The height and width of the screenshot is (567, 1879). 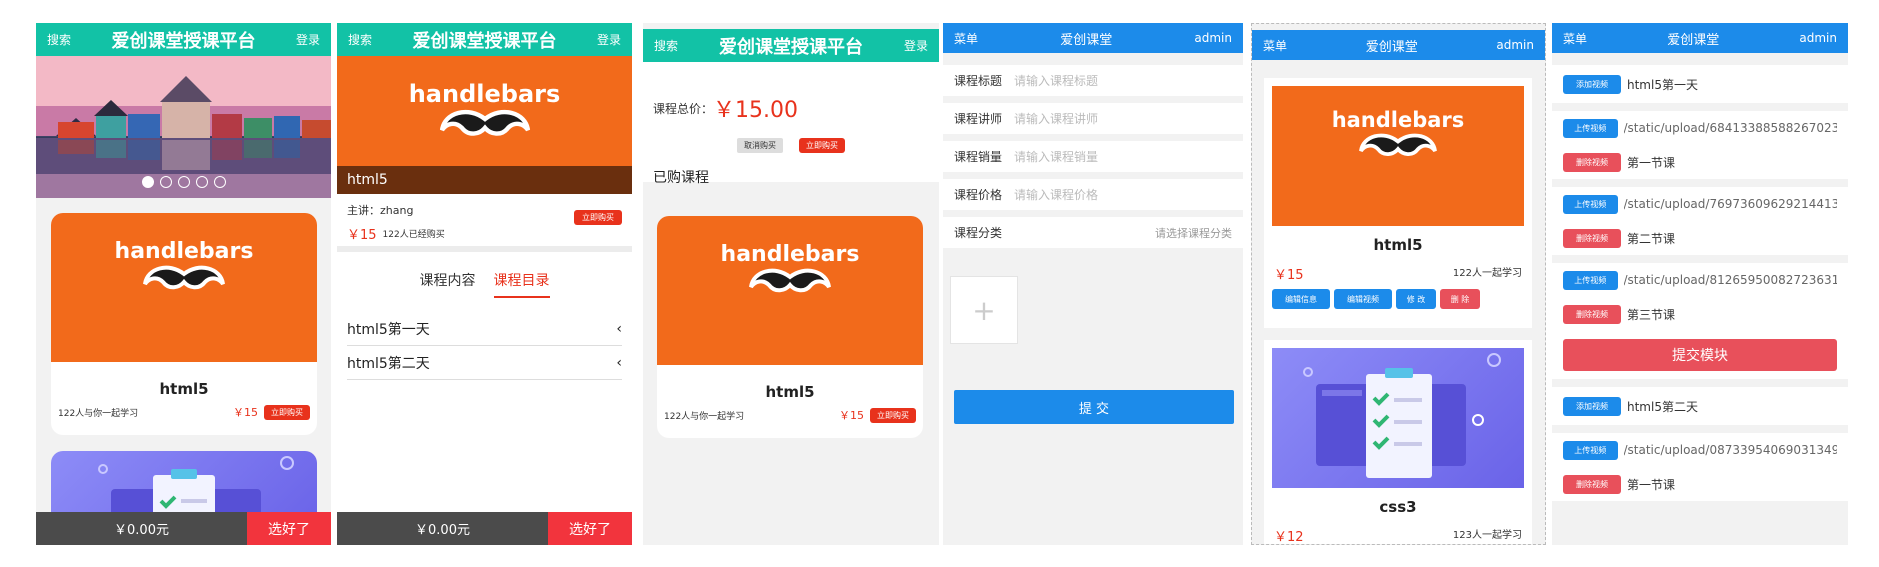 I want to click on admin-header: 菜单 爱创课堂 admin, so click(x=1398, y=45).